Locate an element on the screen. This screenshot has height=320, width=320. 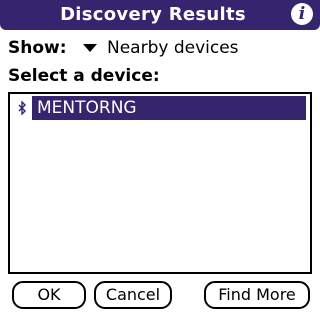
device-name: MENTORNG is located at coordinates (169, 108).